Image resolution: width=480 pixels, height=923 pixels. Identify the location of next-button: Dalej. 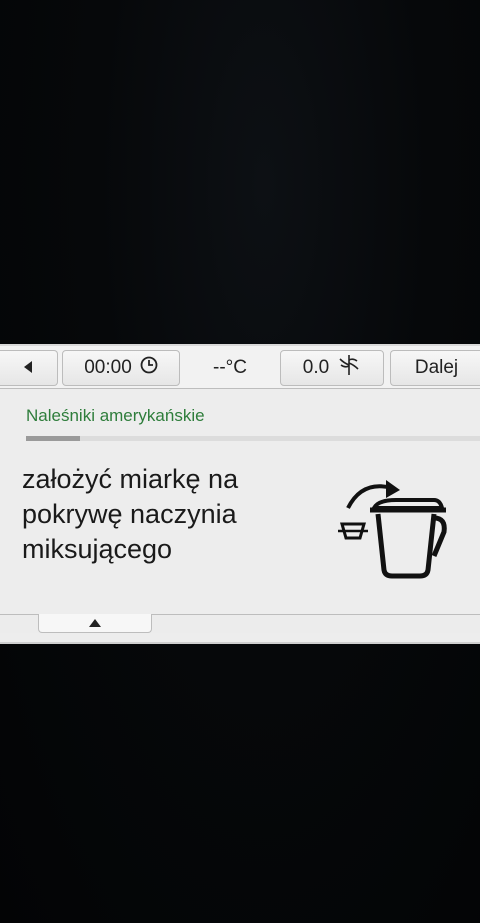
(435, 368).